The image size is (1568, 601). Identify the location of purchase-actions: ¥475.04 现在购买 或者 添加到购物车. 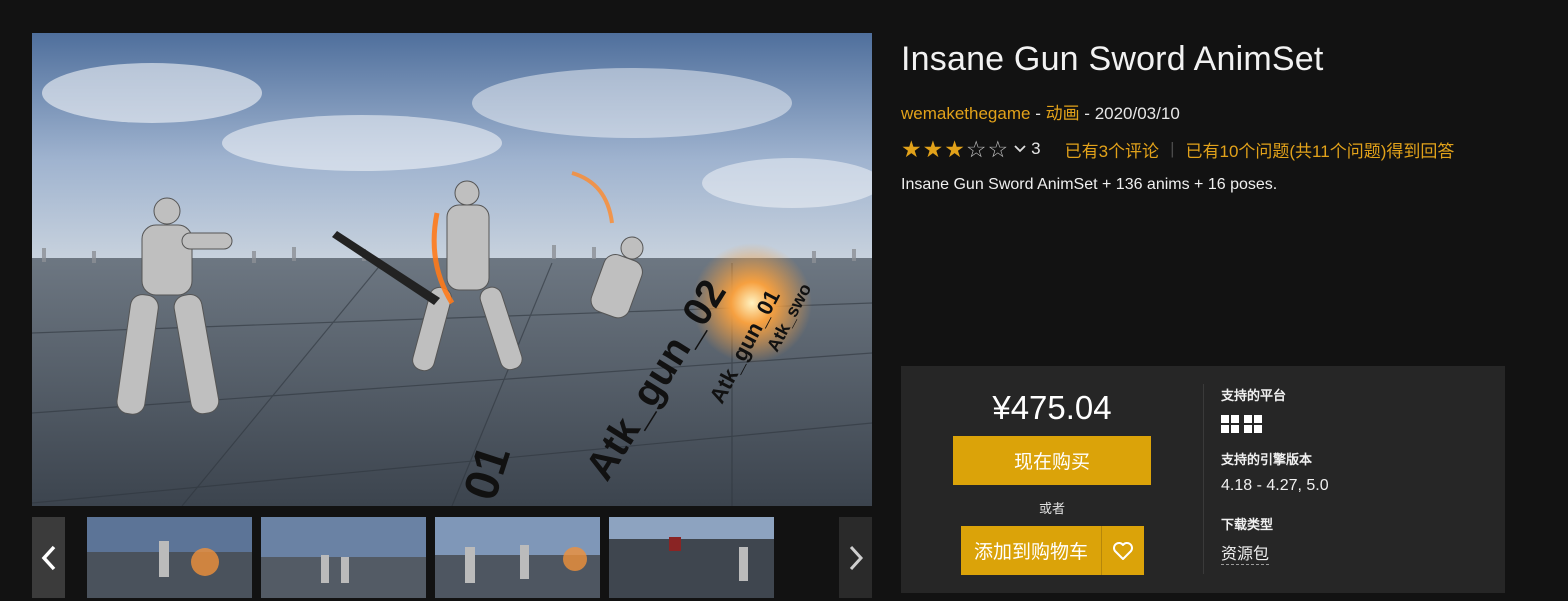
(1052, 479).